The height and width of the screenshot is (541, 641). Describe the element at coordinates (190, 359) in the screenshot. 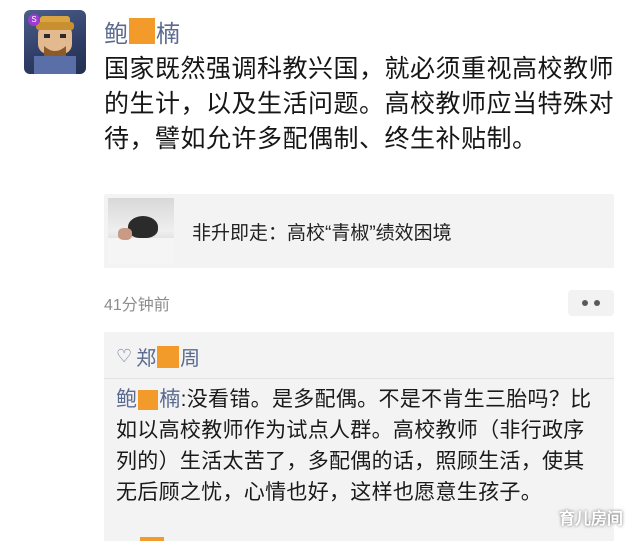

I see `liker-name-last: 周` at that location.